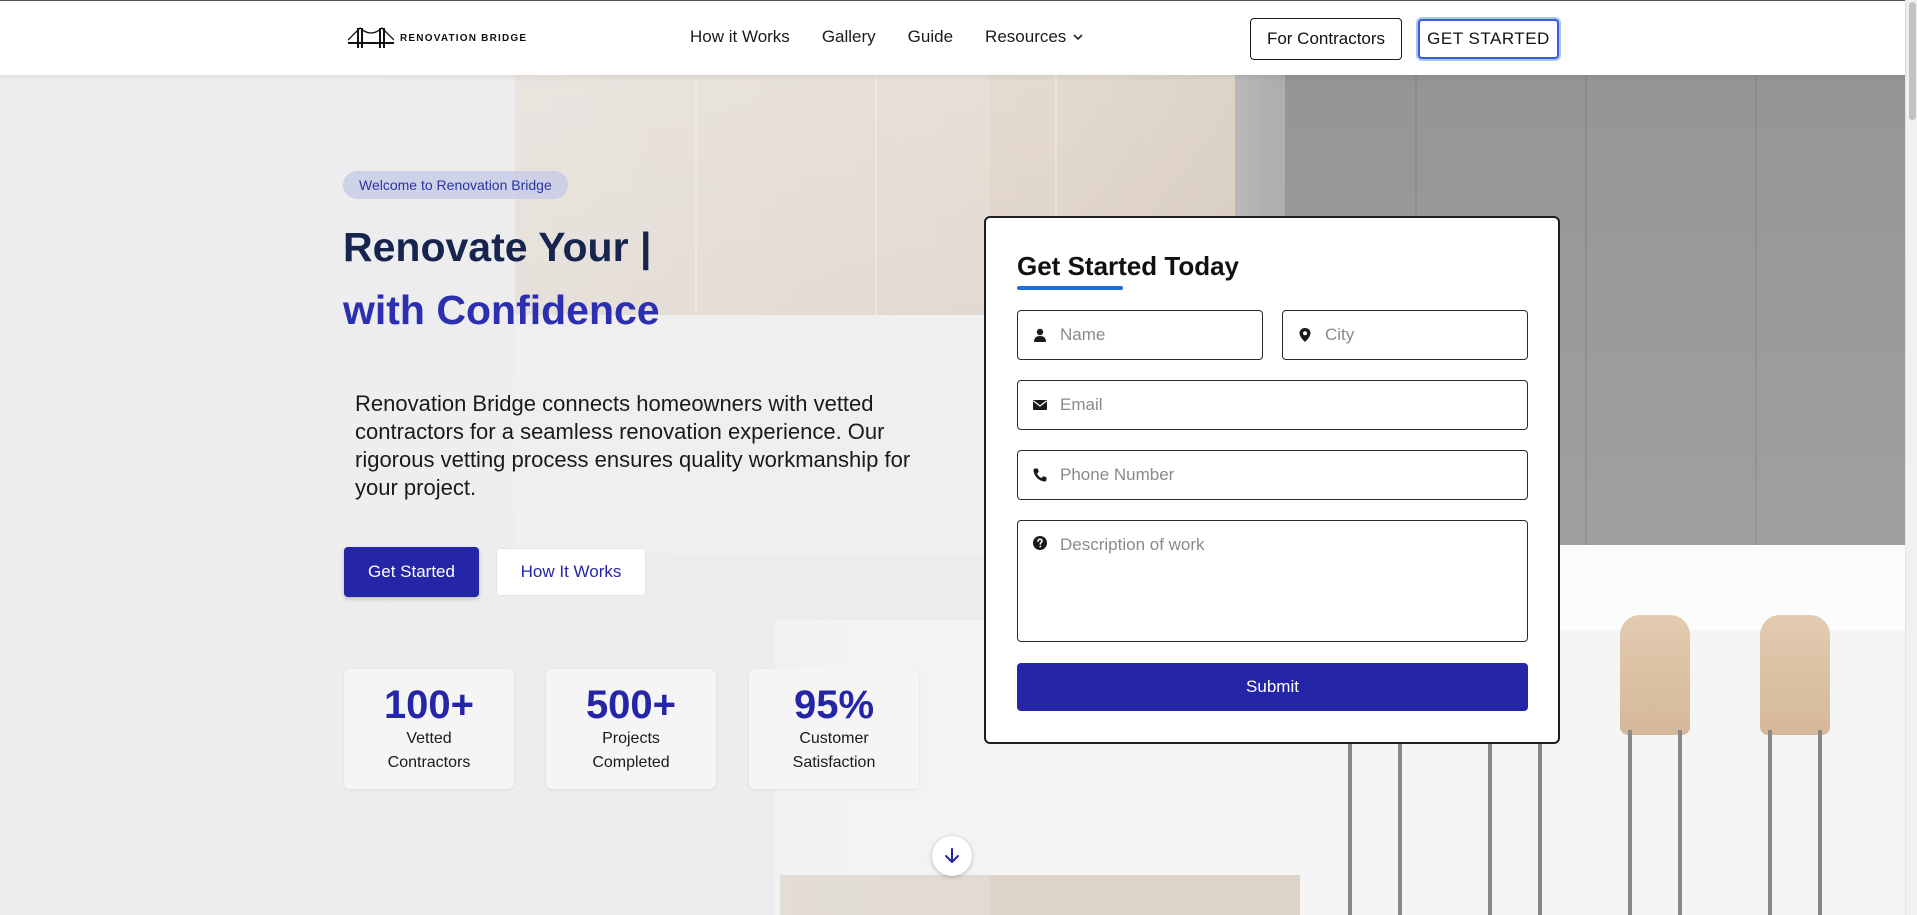  What do you see at coordinates (740, 37) in the screenshot?
I see `nav-link-how-it-works: How it Works` at bounding box center [740, 37].